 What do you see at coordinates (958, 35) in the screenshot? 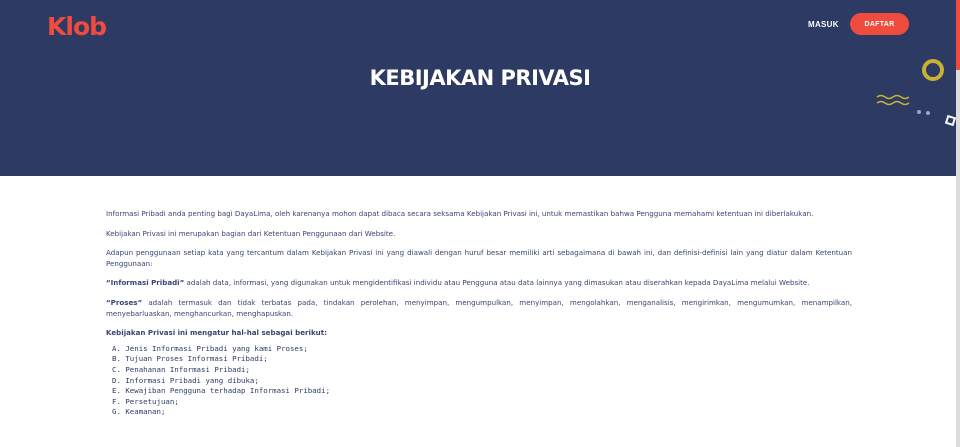
I see `scrollbar-thumb` at bounding box center [958, 35].